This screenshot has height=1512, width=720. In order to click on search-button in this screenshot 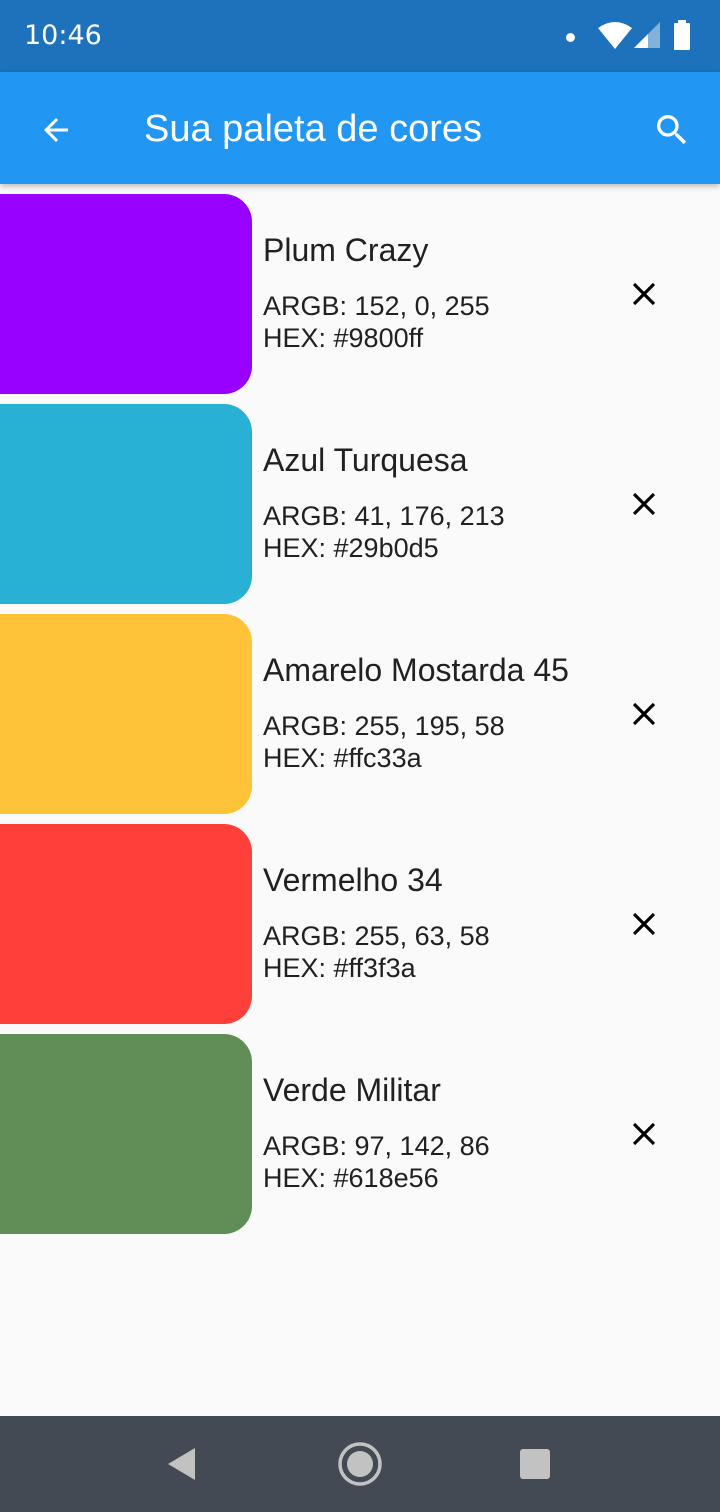, I will do `click(672, 130)`.